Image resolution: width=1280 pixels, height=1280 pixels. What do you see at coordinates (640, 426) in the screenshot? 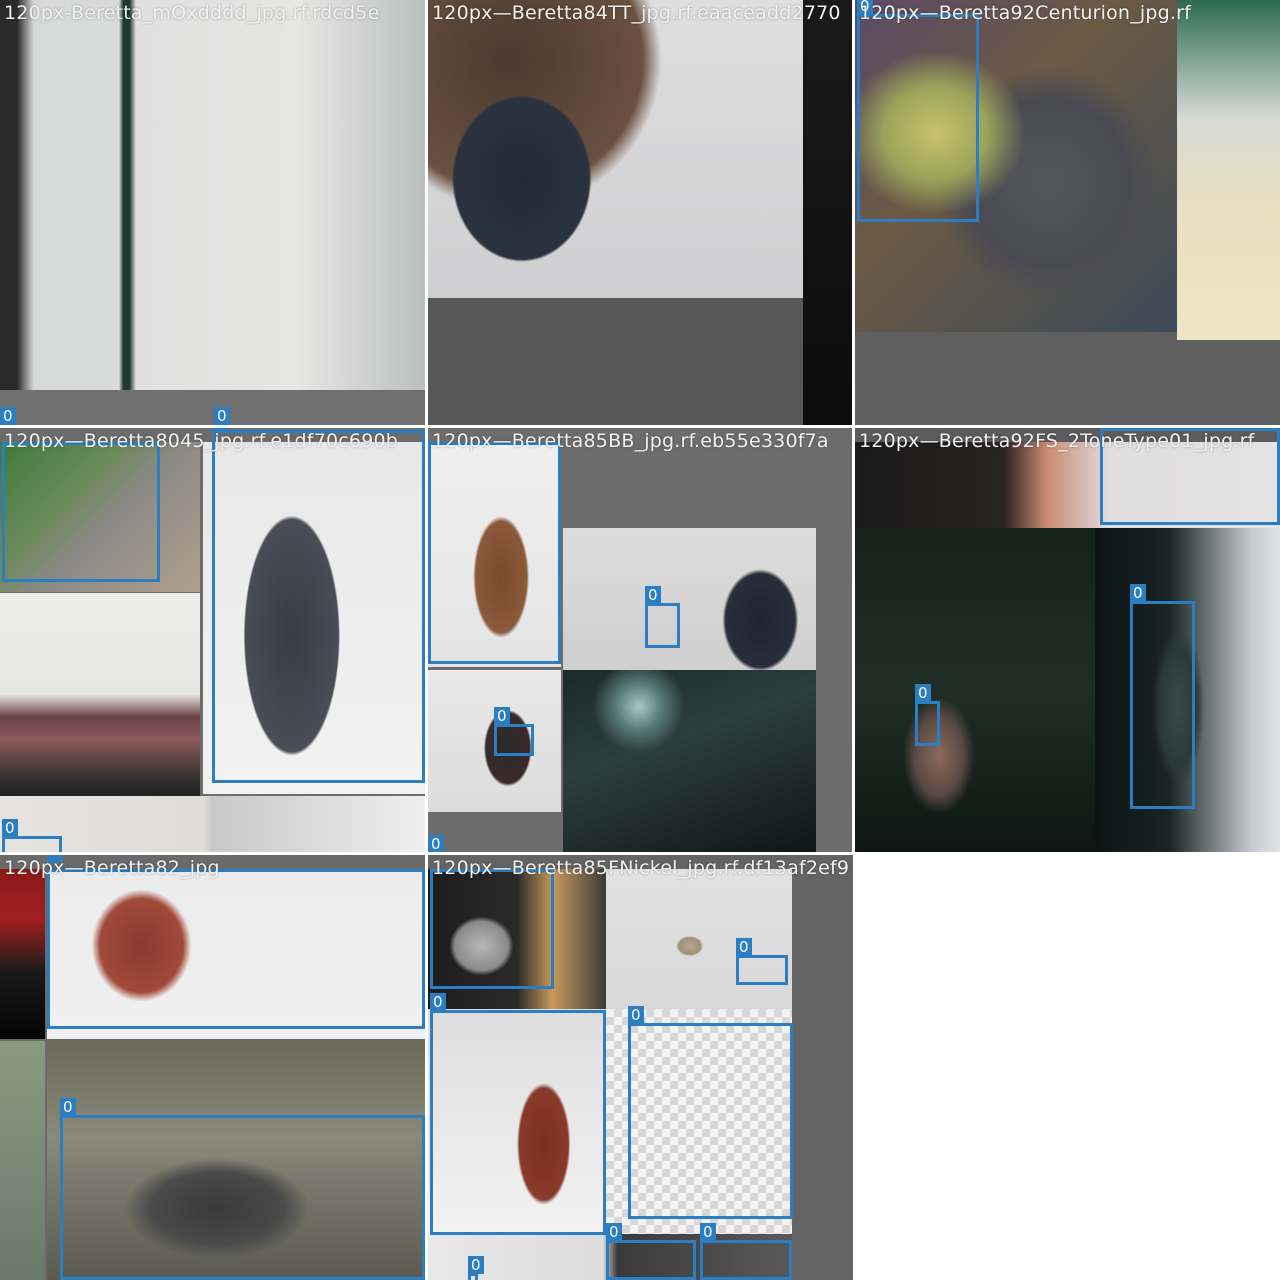
I see `grid-divider-h1` at bounding box center [640, 426].